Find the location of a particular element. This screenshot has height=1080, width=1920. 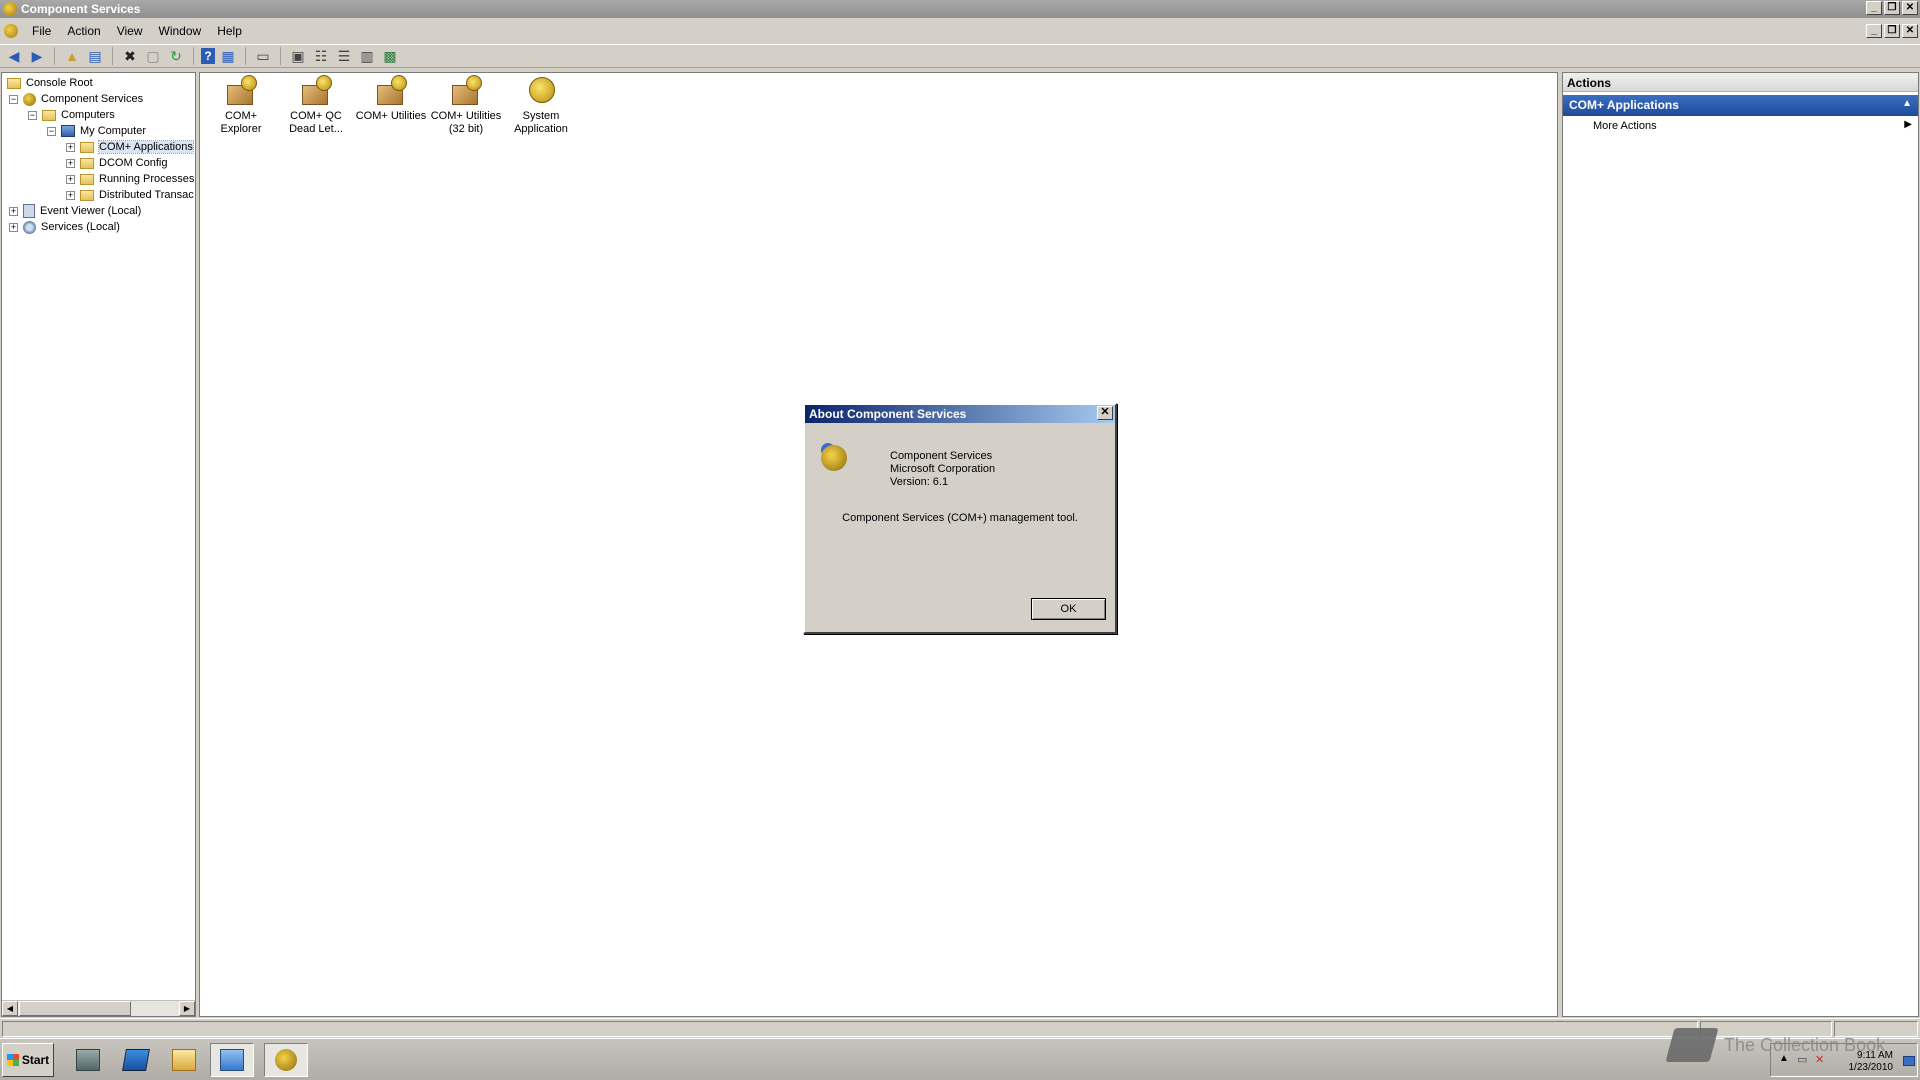

scroll-left-icon: ◀ is located at coordinates (10, 1008).